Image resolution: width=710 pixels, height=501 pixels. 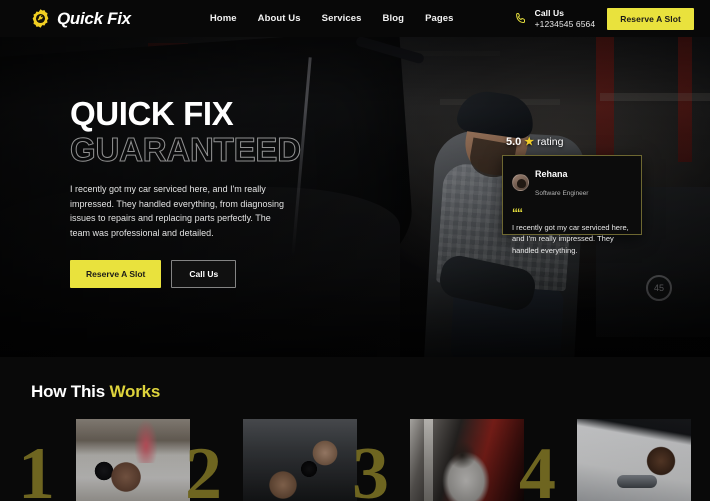 I want to click on phone-icon, so click(x=521, y=19).